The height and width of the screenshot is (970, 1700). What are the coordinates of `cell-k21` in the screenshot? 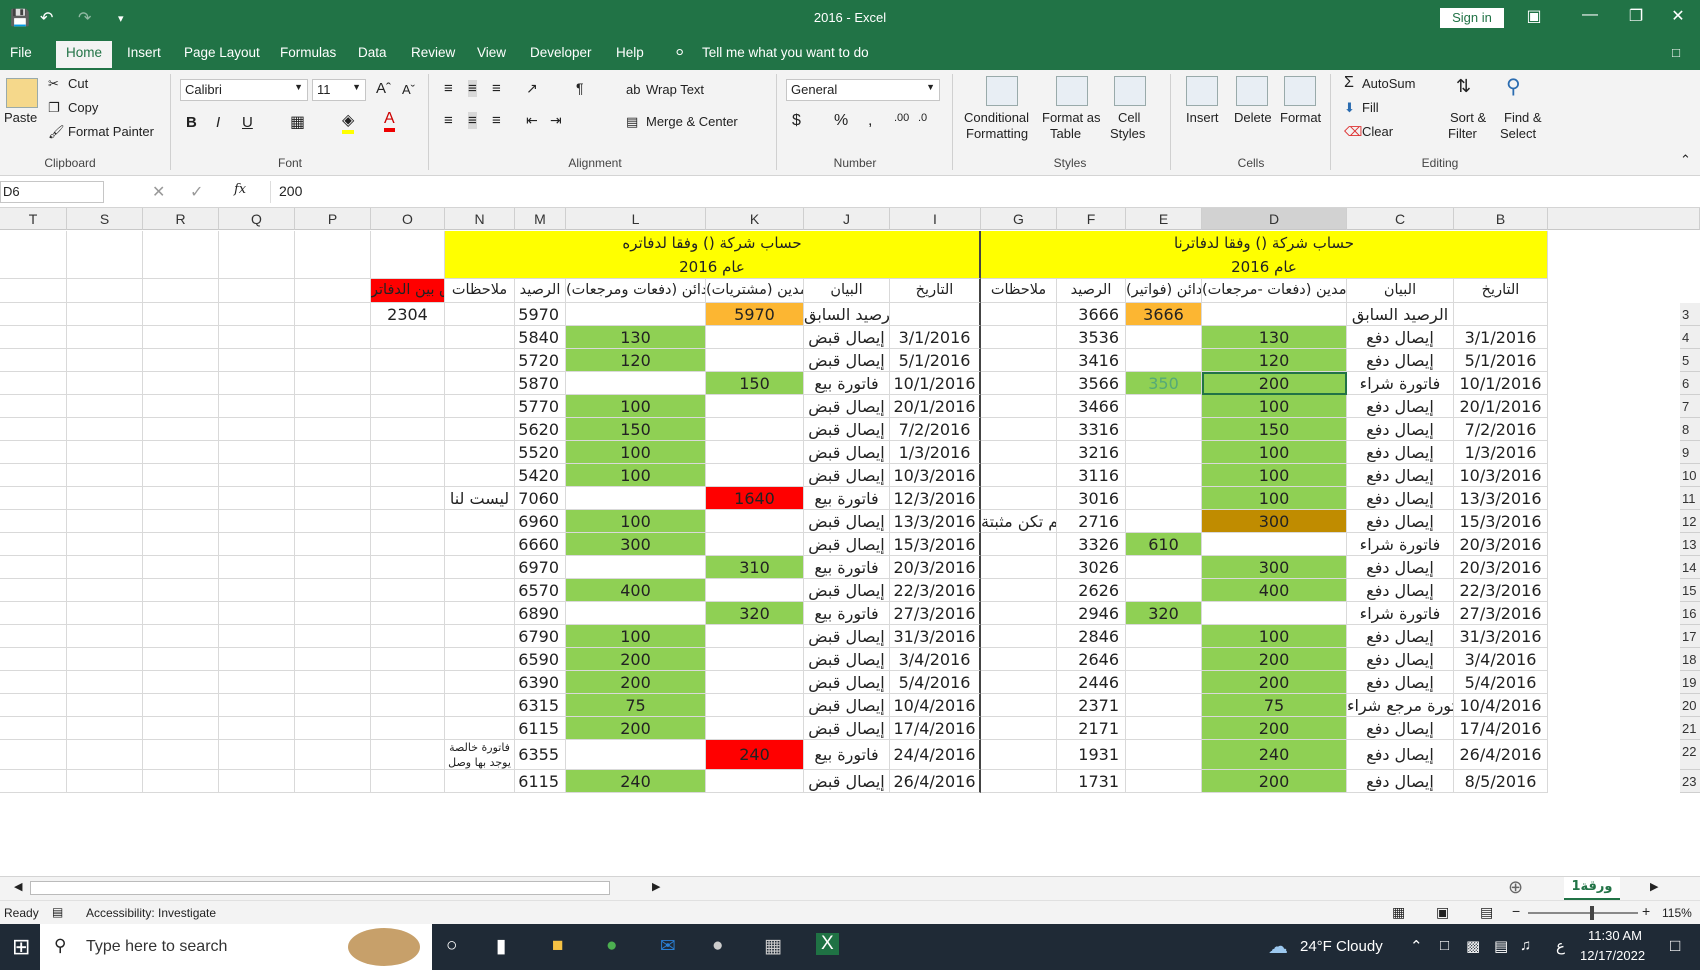 It's located at (755, 728).